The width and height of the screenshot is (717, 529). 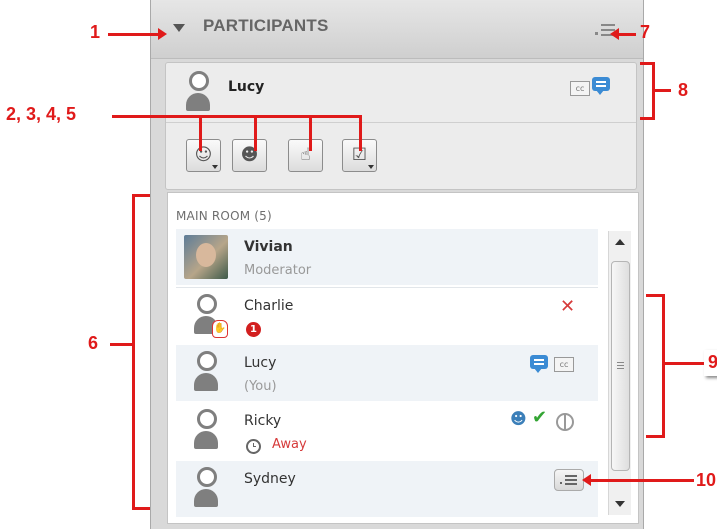 I want to click on panel-title: PARTICIPANTS, so click(x=266, y=25).